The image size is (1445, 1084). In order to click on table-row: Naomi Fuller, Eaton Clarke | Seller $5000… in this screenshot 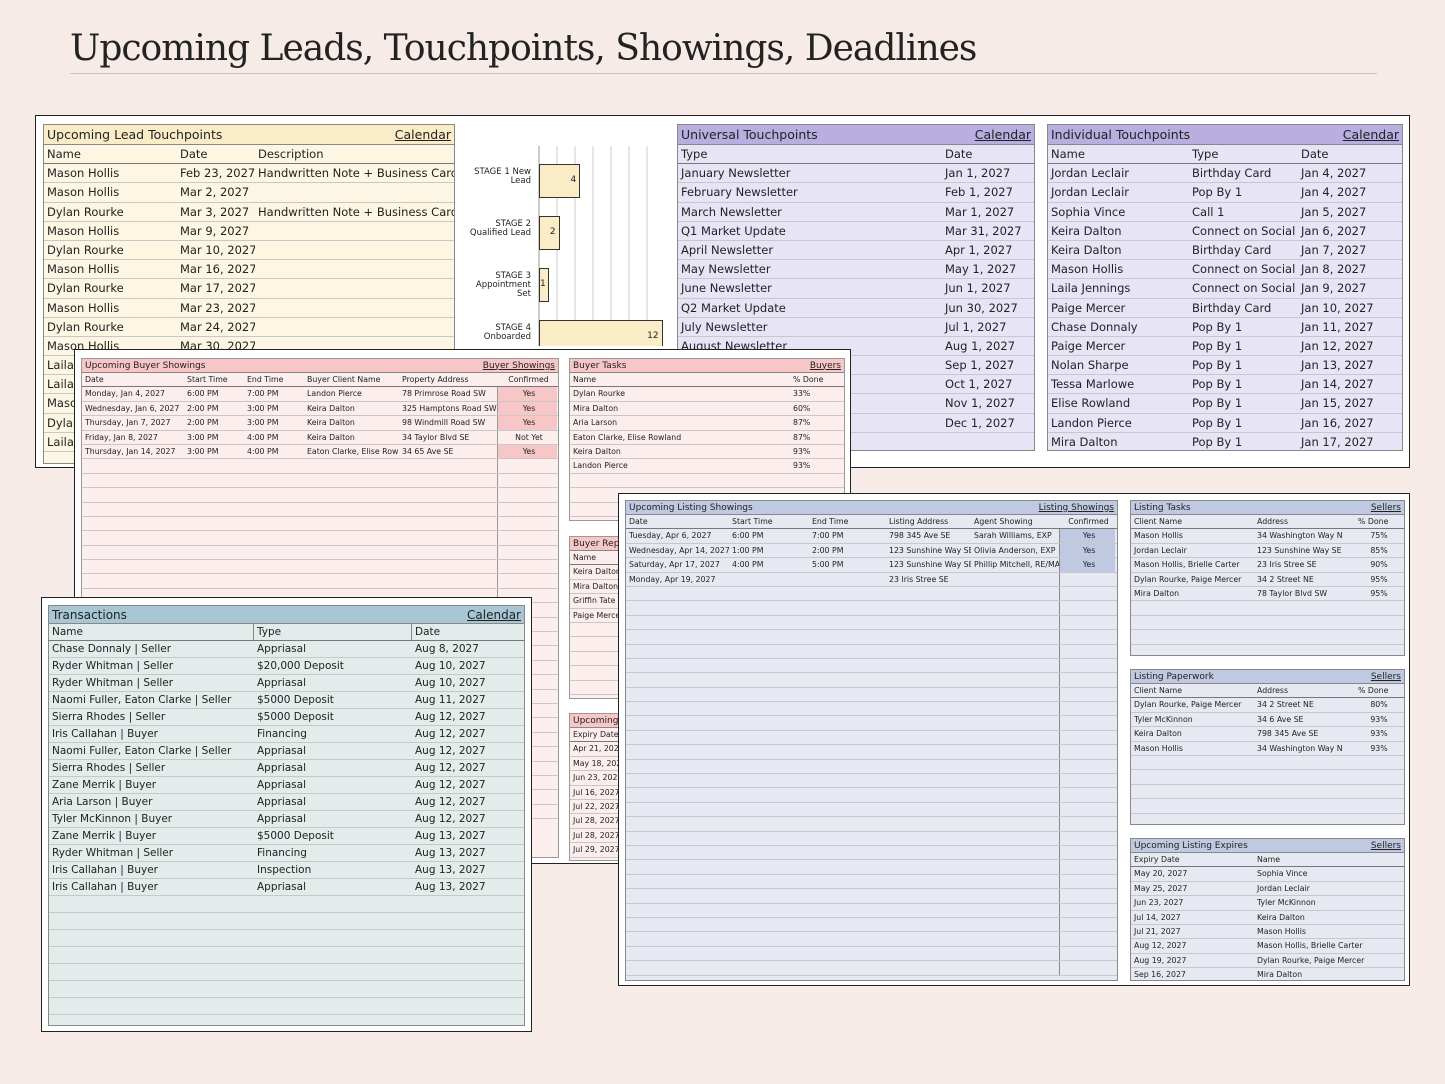, I will do `click(286, 700)`.